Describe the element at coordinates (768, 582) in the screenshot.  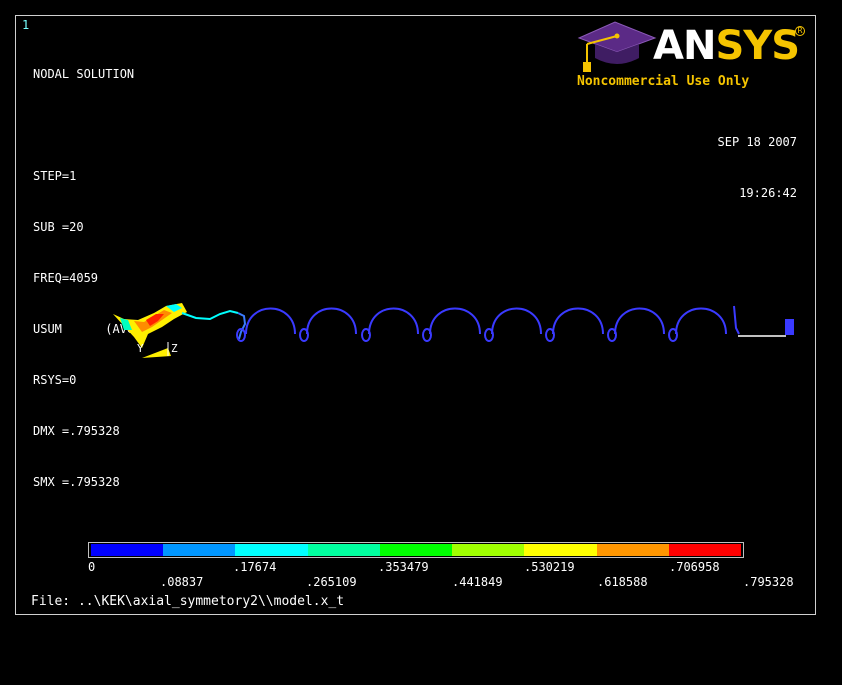
I see `legend-tick: .795328` at that location.